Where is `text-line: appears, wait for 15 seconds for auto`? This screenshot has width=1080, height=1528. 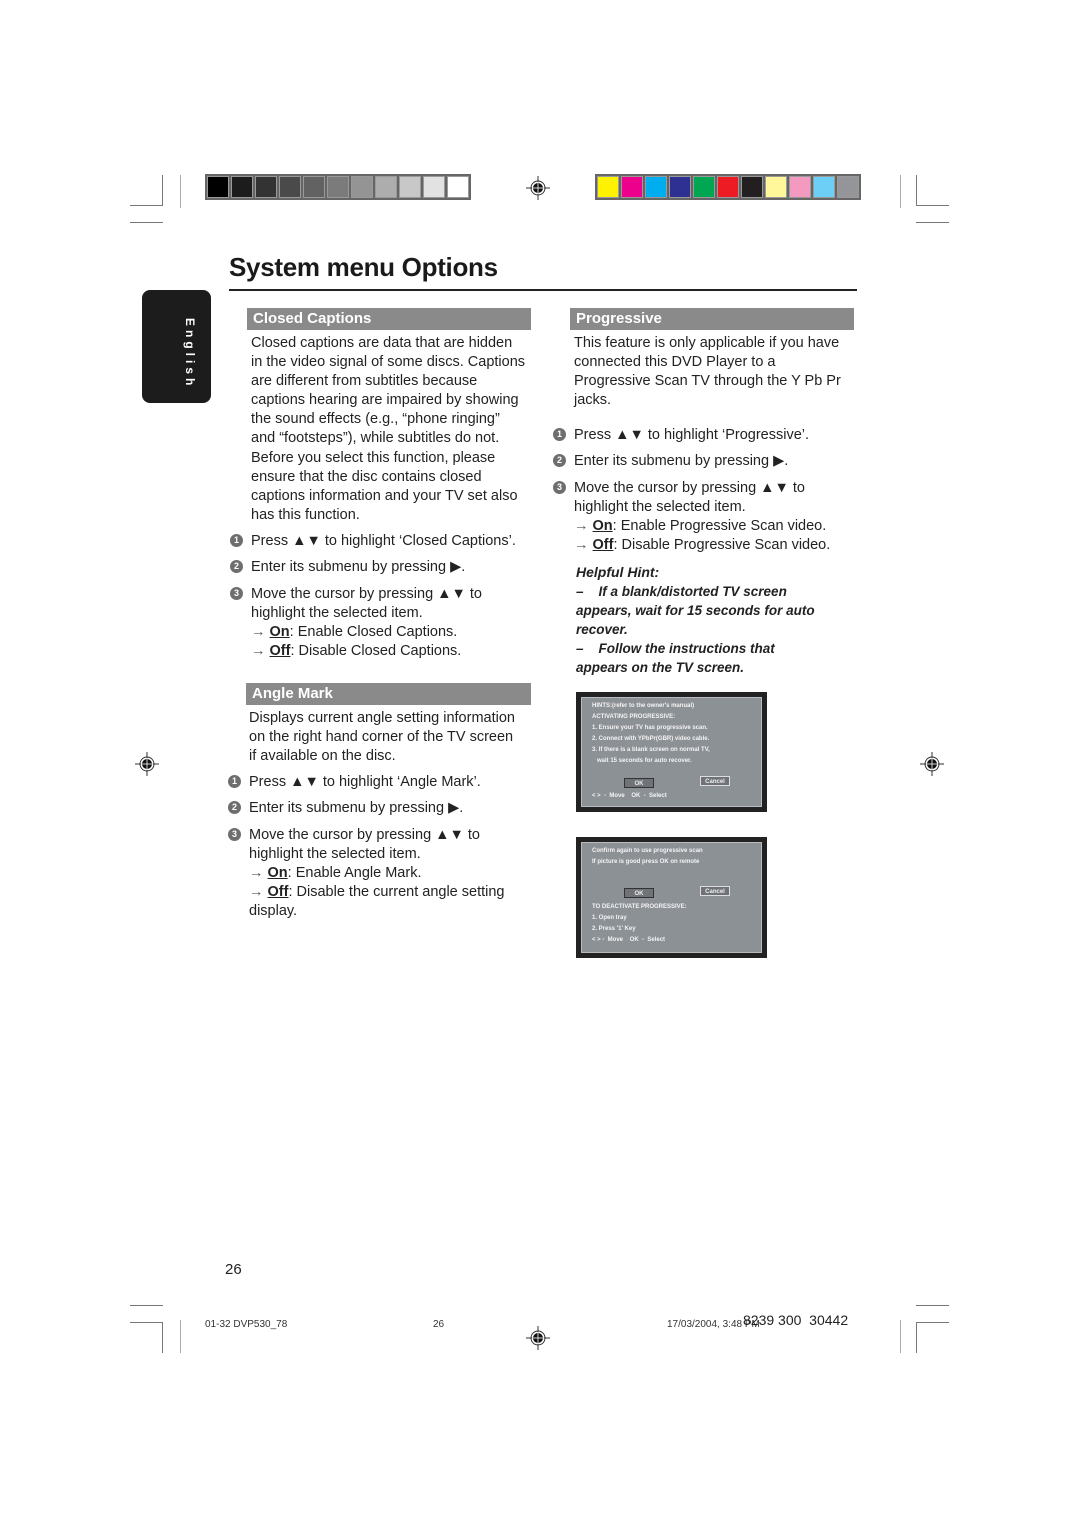
text-line: appears, wait for 15 seconds for auto is located at coordinates (695, 610).